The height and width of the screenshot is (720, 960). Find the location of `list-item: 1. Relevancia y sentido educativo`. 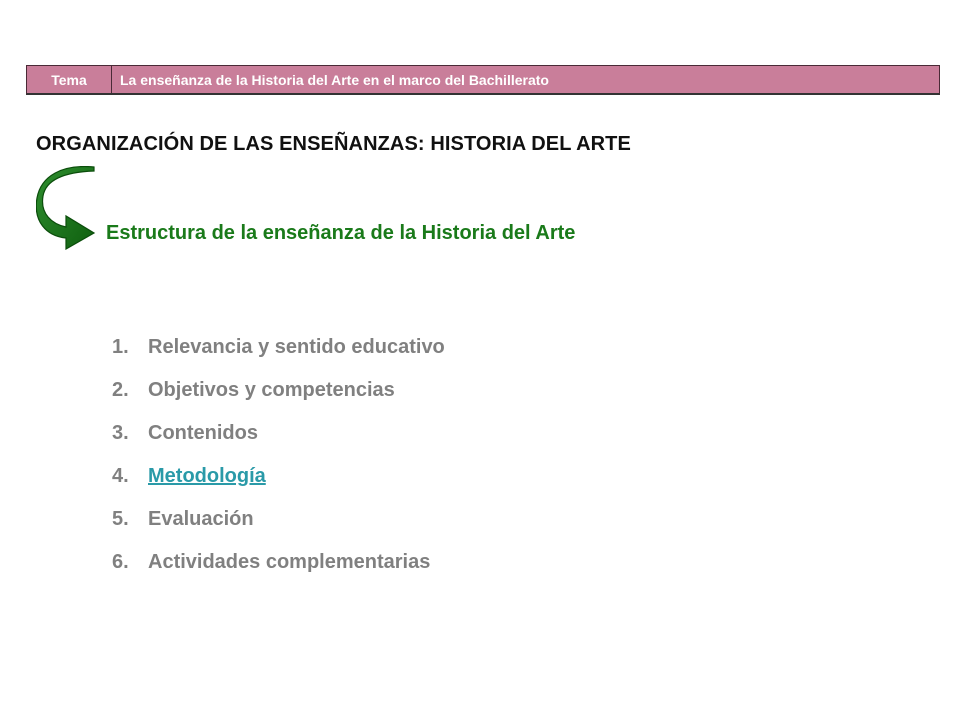

list-item: 1. Relevancia y sentido educativo is located at coordinates (278, 357).